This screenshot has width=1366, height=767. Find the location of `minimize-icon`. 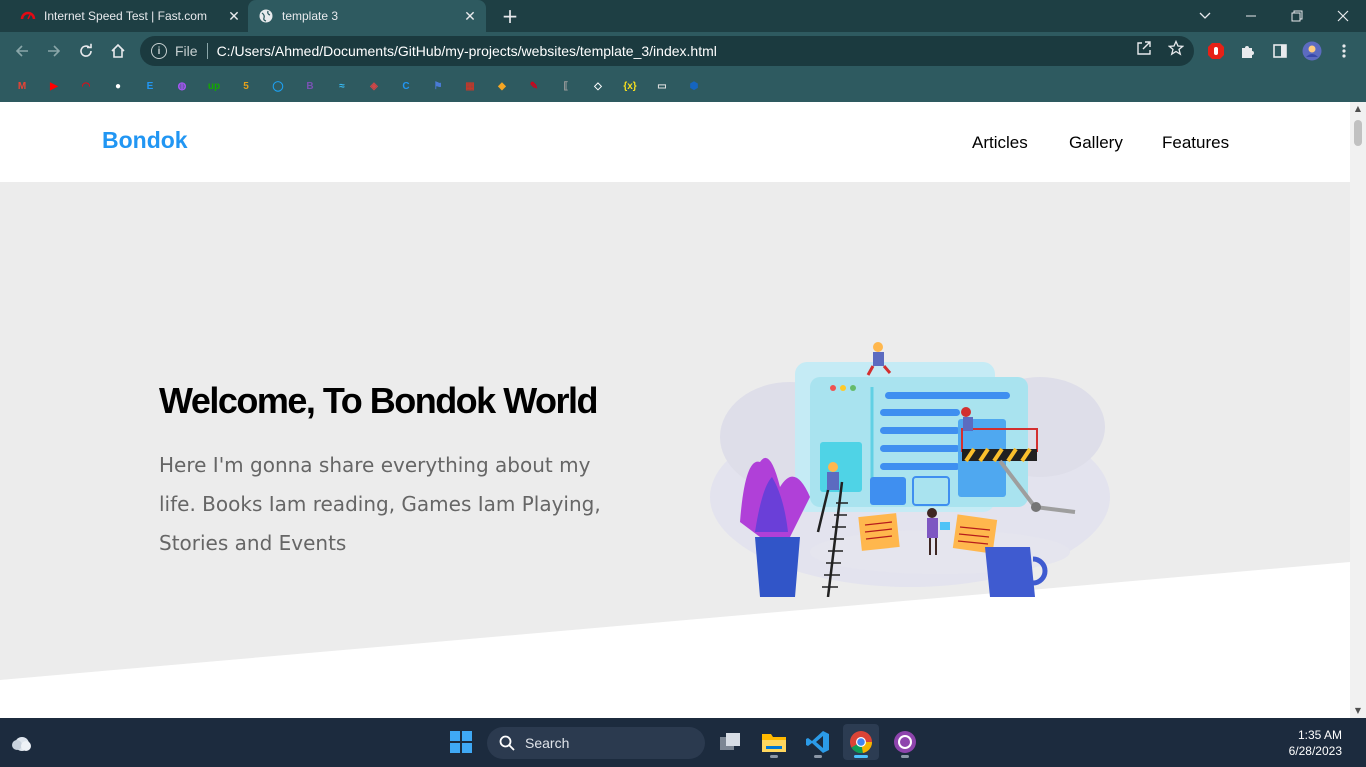

minimize-icon is located at coordinates (1251, 16).